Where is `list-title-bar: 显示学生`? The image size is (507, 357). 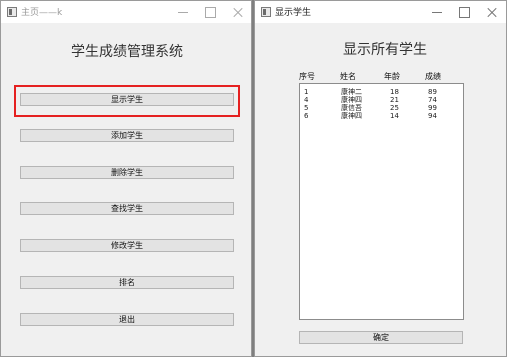
list-title-bar: 显示学生 is located at coordinates (380, 12).